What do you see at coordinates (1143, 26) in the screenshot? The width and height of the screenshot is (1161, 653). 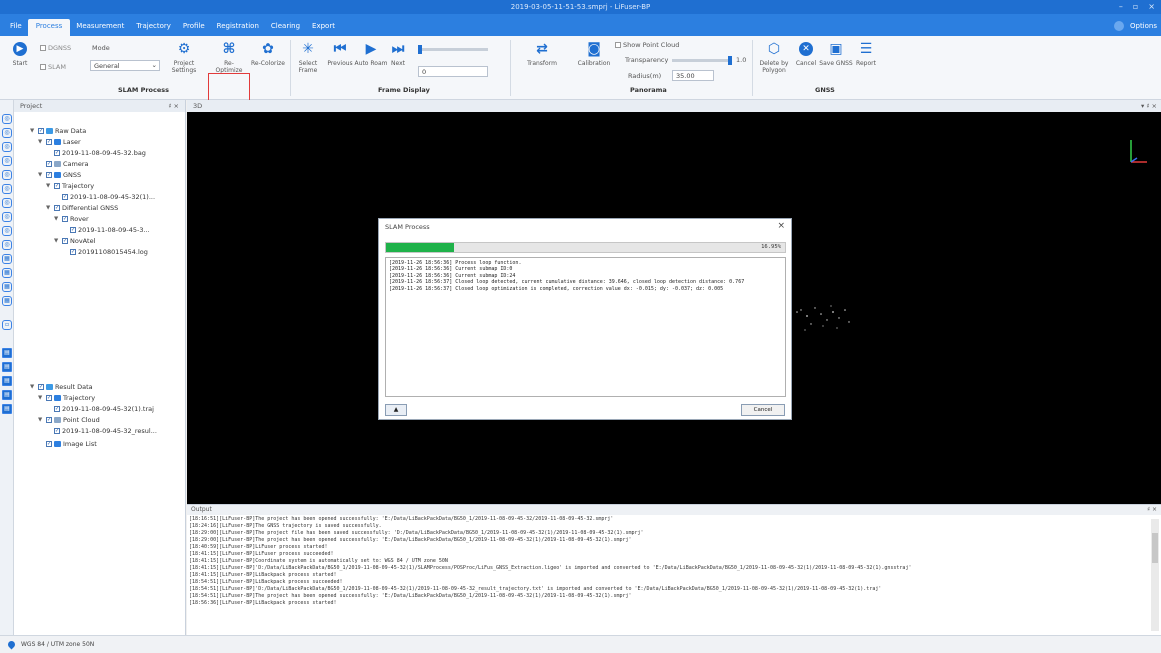 I see `options-menu: Options` at bounding box center [1143, 26].